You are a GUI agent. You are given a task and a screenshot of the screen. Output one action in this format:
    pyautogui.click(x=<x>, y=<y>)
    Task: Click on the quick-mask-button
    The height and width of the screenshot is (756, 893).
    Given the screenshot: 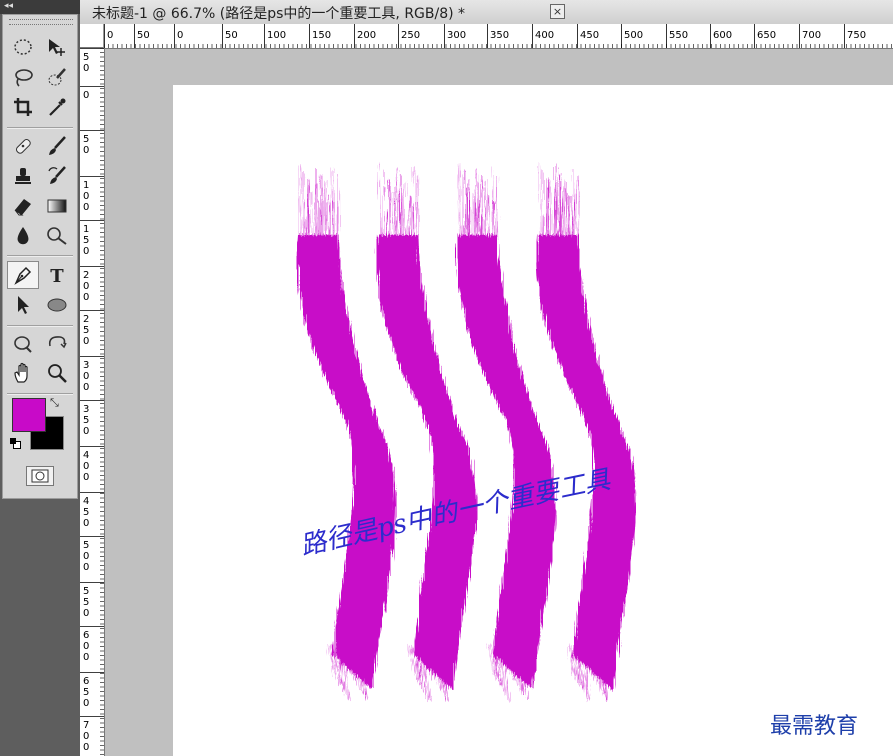 What is the action you would take?
    pyautogui.click(x=40, y=476)
    